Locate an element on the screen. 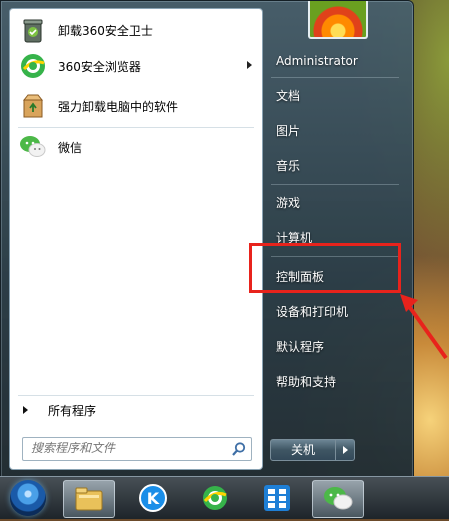 This screenshot has width=449, height=521. trash-can-icon is located at coordinates (33, 31).